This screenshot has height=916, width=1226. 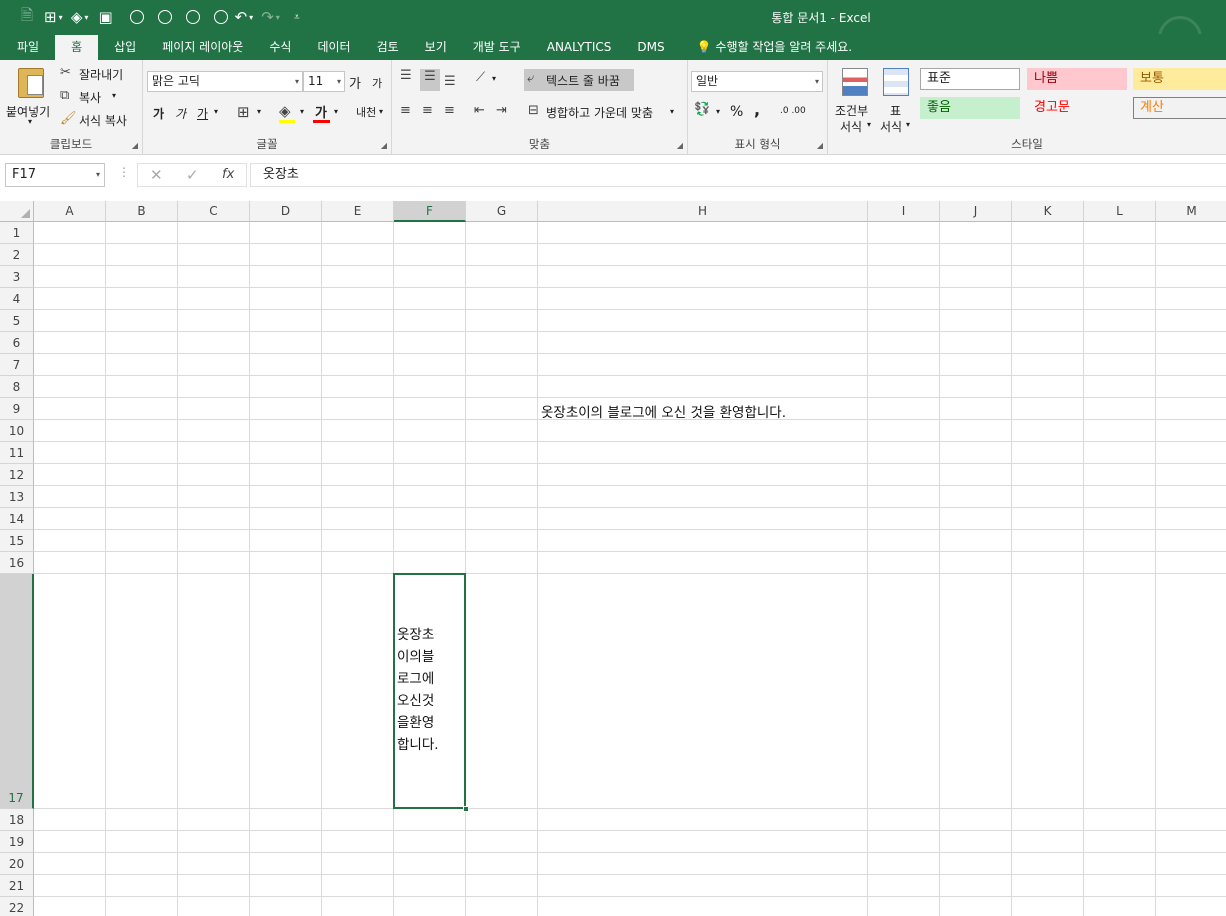 What do you see at coordinates (202, 113) in the screenshot?
I see `underline-button: 가` at bounding box center [202, 113].